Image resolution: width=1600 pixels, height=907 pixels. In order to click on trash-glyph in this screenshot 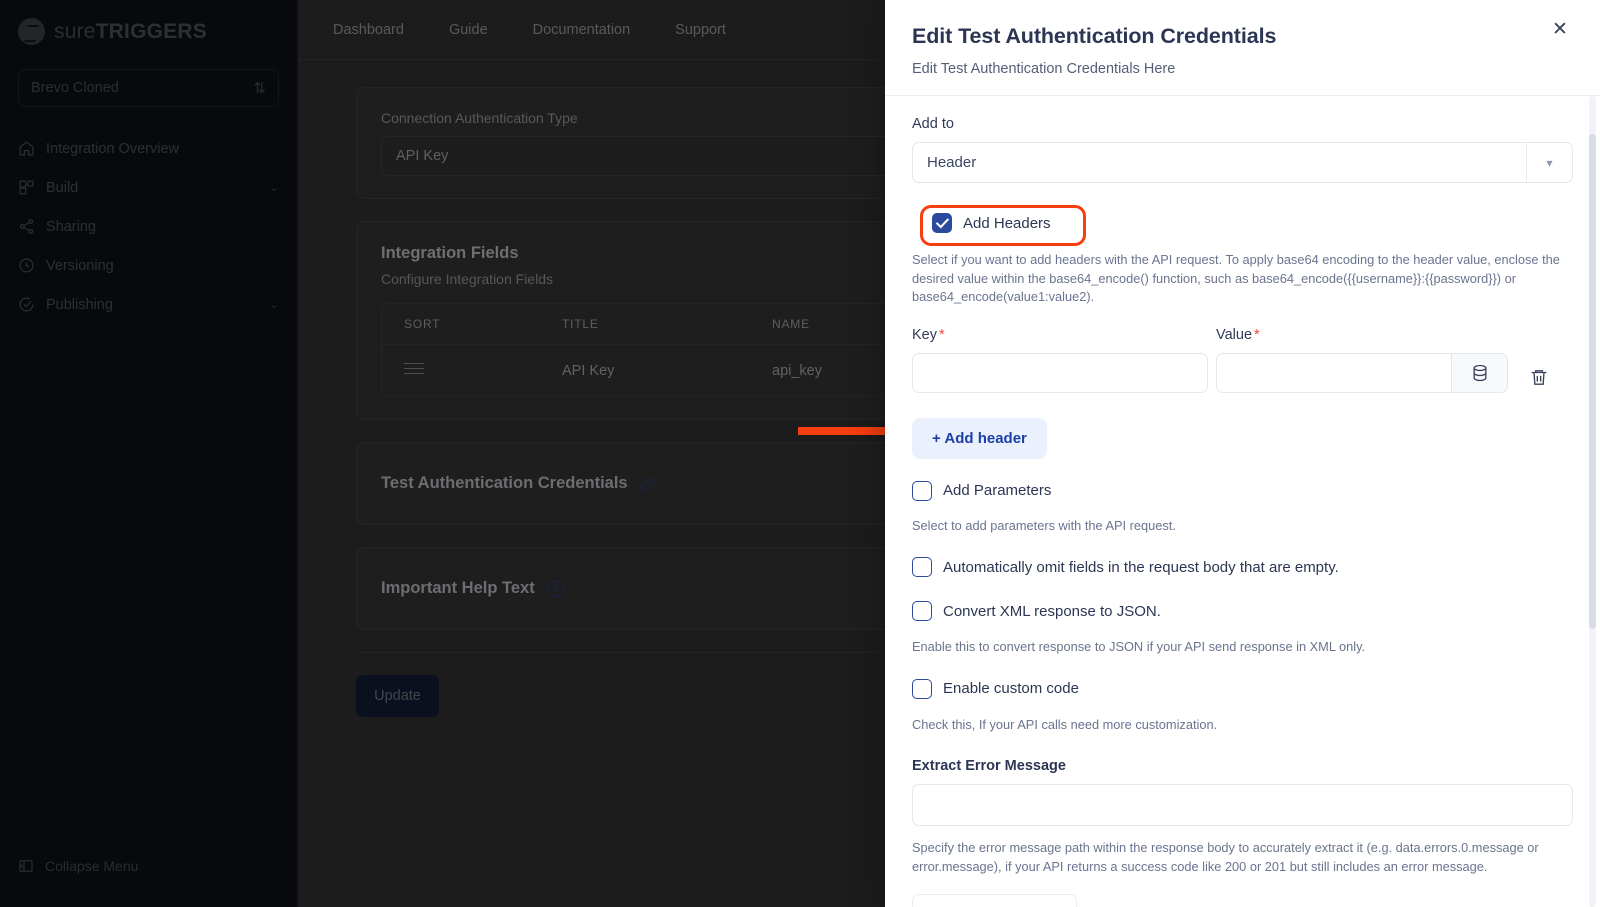, I will do `click(1539, 377)`.